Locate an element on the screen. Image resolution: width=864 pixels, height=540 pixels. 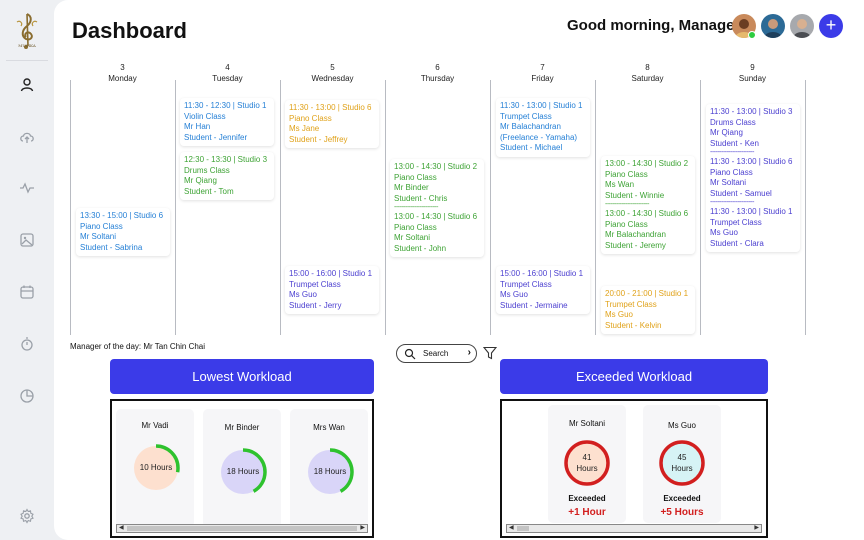
workload-ring: 10 Hours is located at coordinates (156, 468).